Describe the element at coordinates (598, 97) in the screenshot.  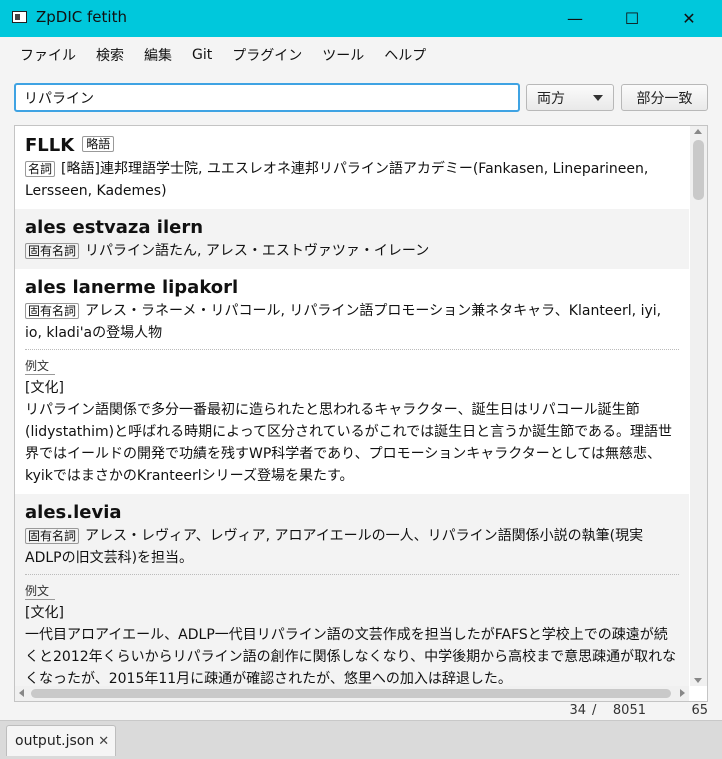
I see `chevron-down-icon` at that location.